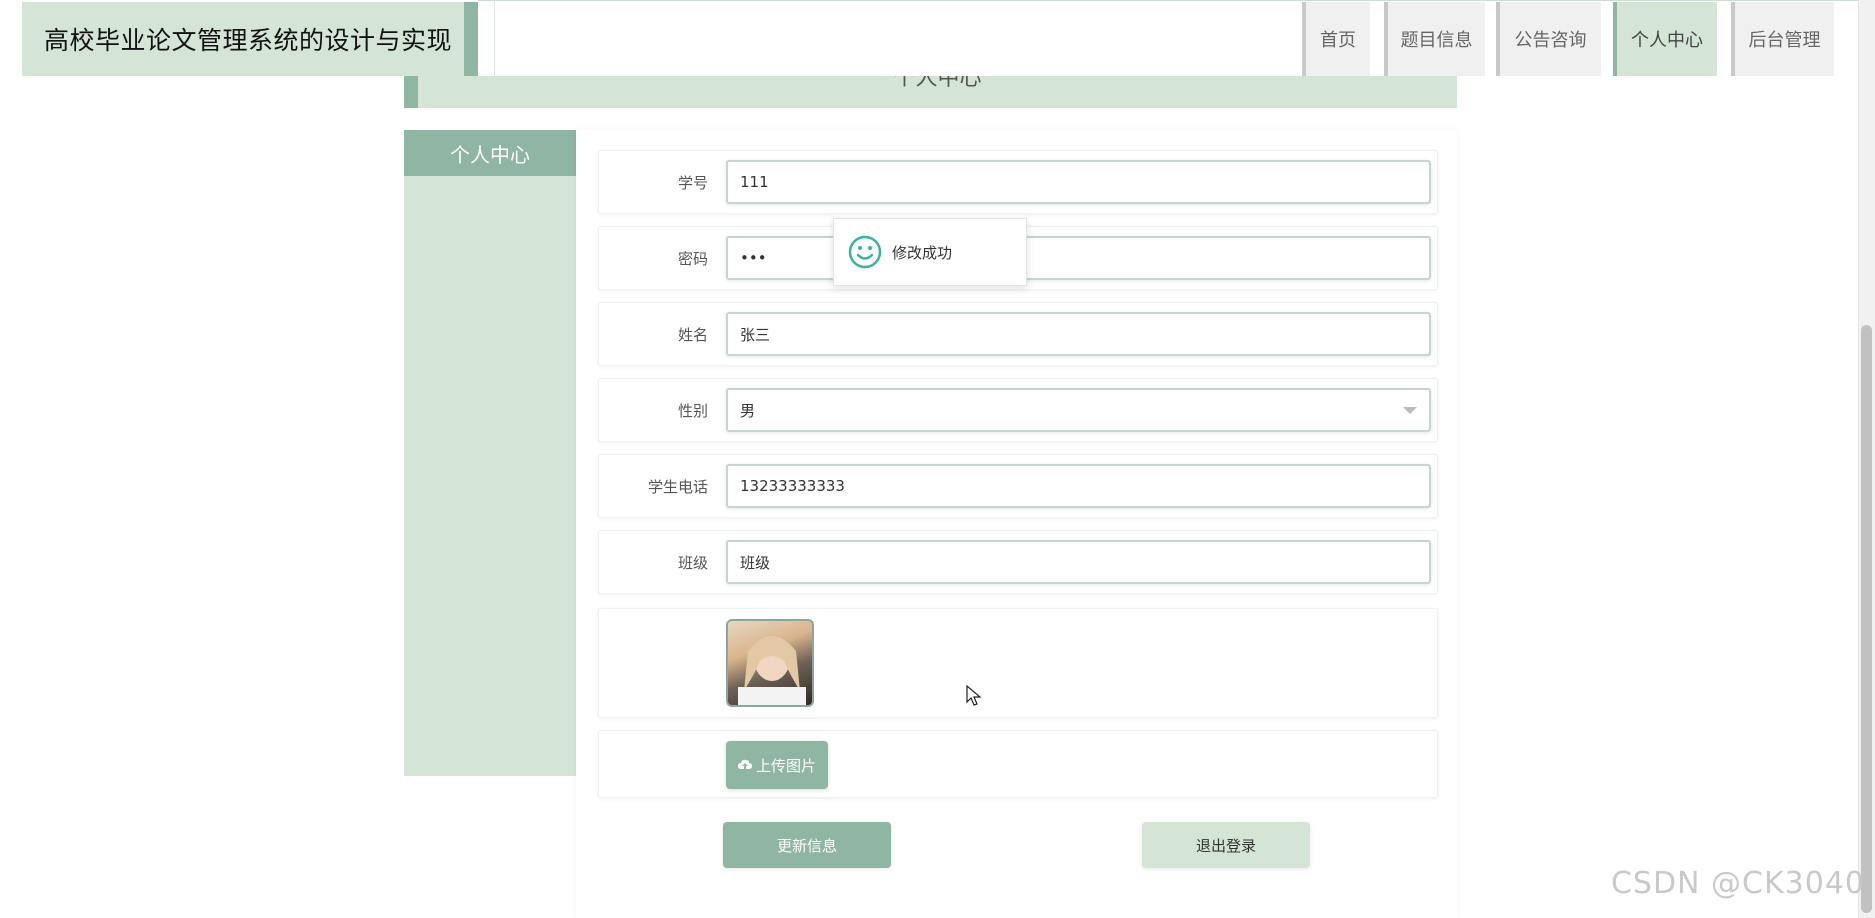 The height and width of the screenshot is (918, 1875). I want to click on password-value: •••, so click(753, 258).